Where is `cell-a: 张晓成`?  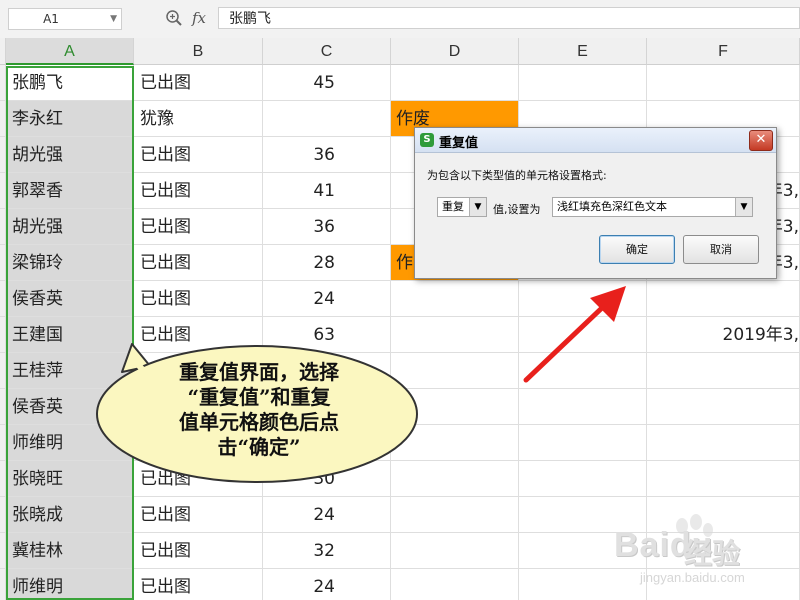
cell-a: 张晓成 is located at coordinates (70, 515).